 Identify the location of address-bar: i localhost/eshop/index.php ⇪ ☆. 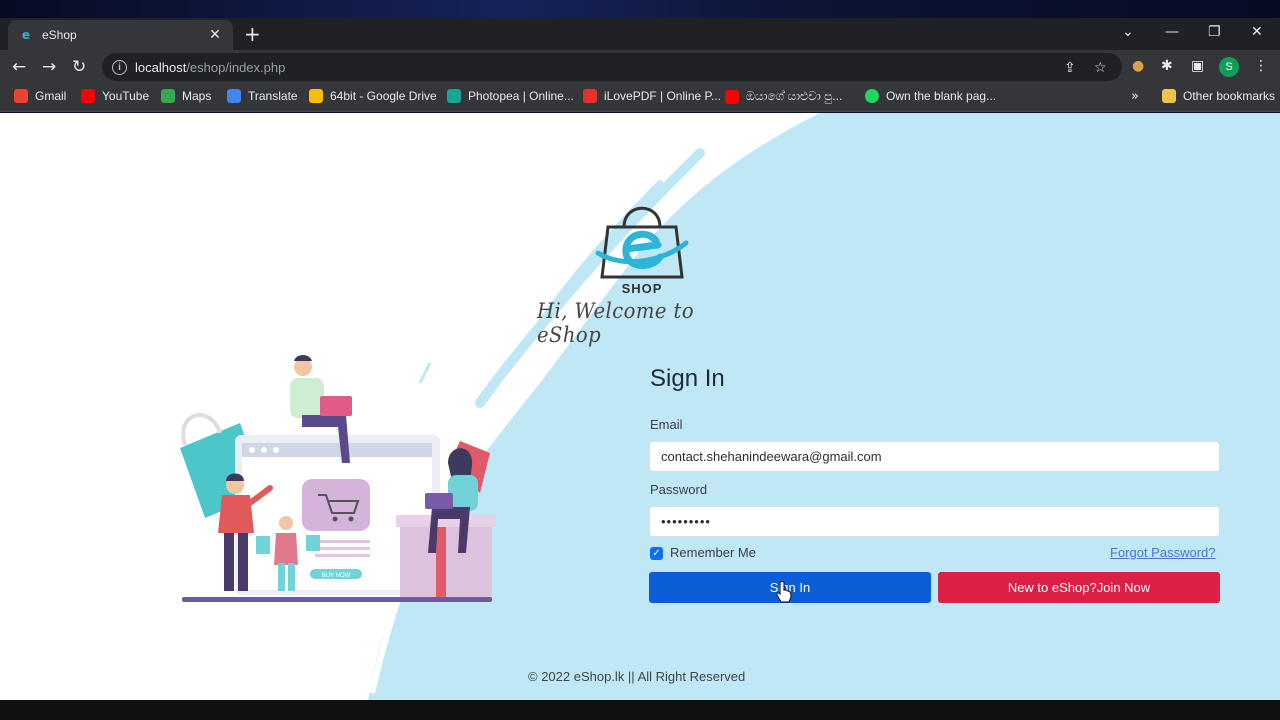
(612, 67).